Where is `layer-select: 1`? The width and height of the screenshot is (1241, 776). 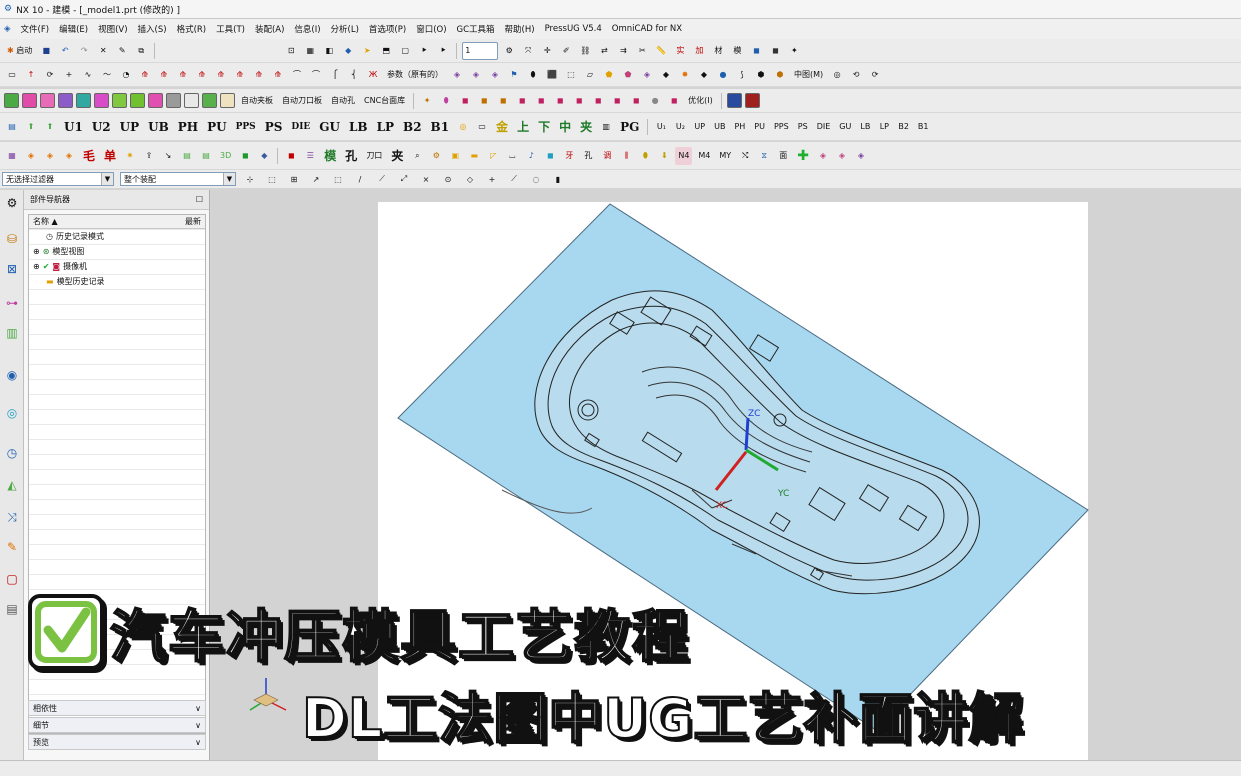 layer-select: 1 is located at coordinates (480, 50).